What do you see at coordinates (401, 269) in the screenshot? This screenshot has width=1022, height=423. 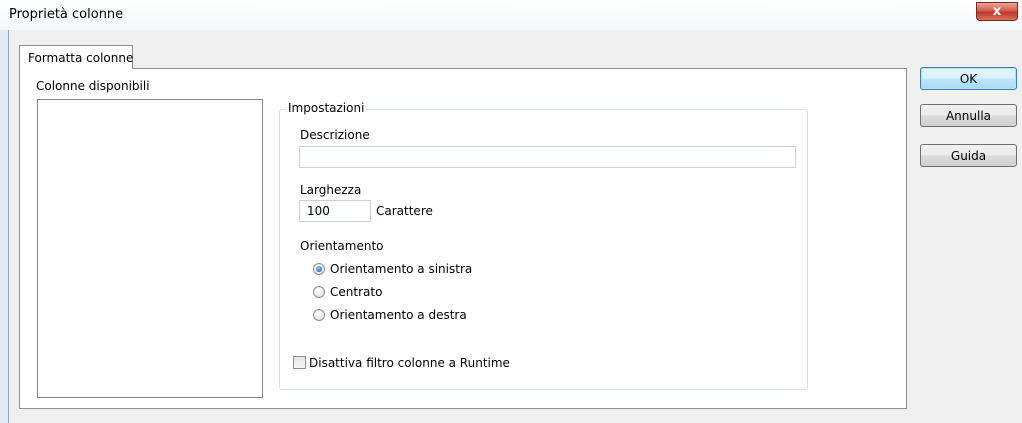 I see `radio-label: Orientamento a sinistra` at bounding box center [401, 269].